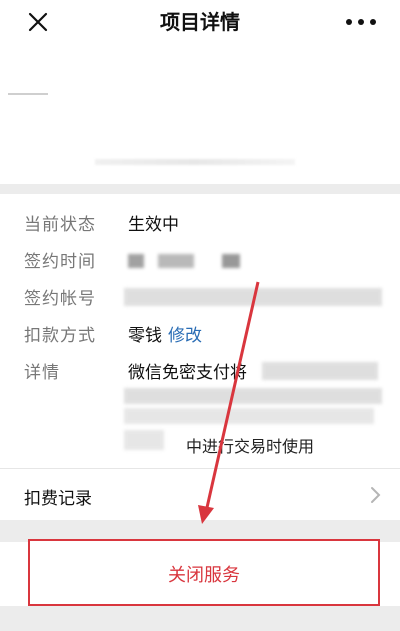 The height and width of the screenshot is (631, 400). I want to click on deduction-records-label: 扣费记录, so click(58, 499).